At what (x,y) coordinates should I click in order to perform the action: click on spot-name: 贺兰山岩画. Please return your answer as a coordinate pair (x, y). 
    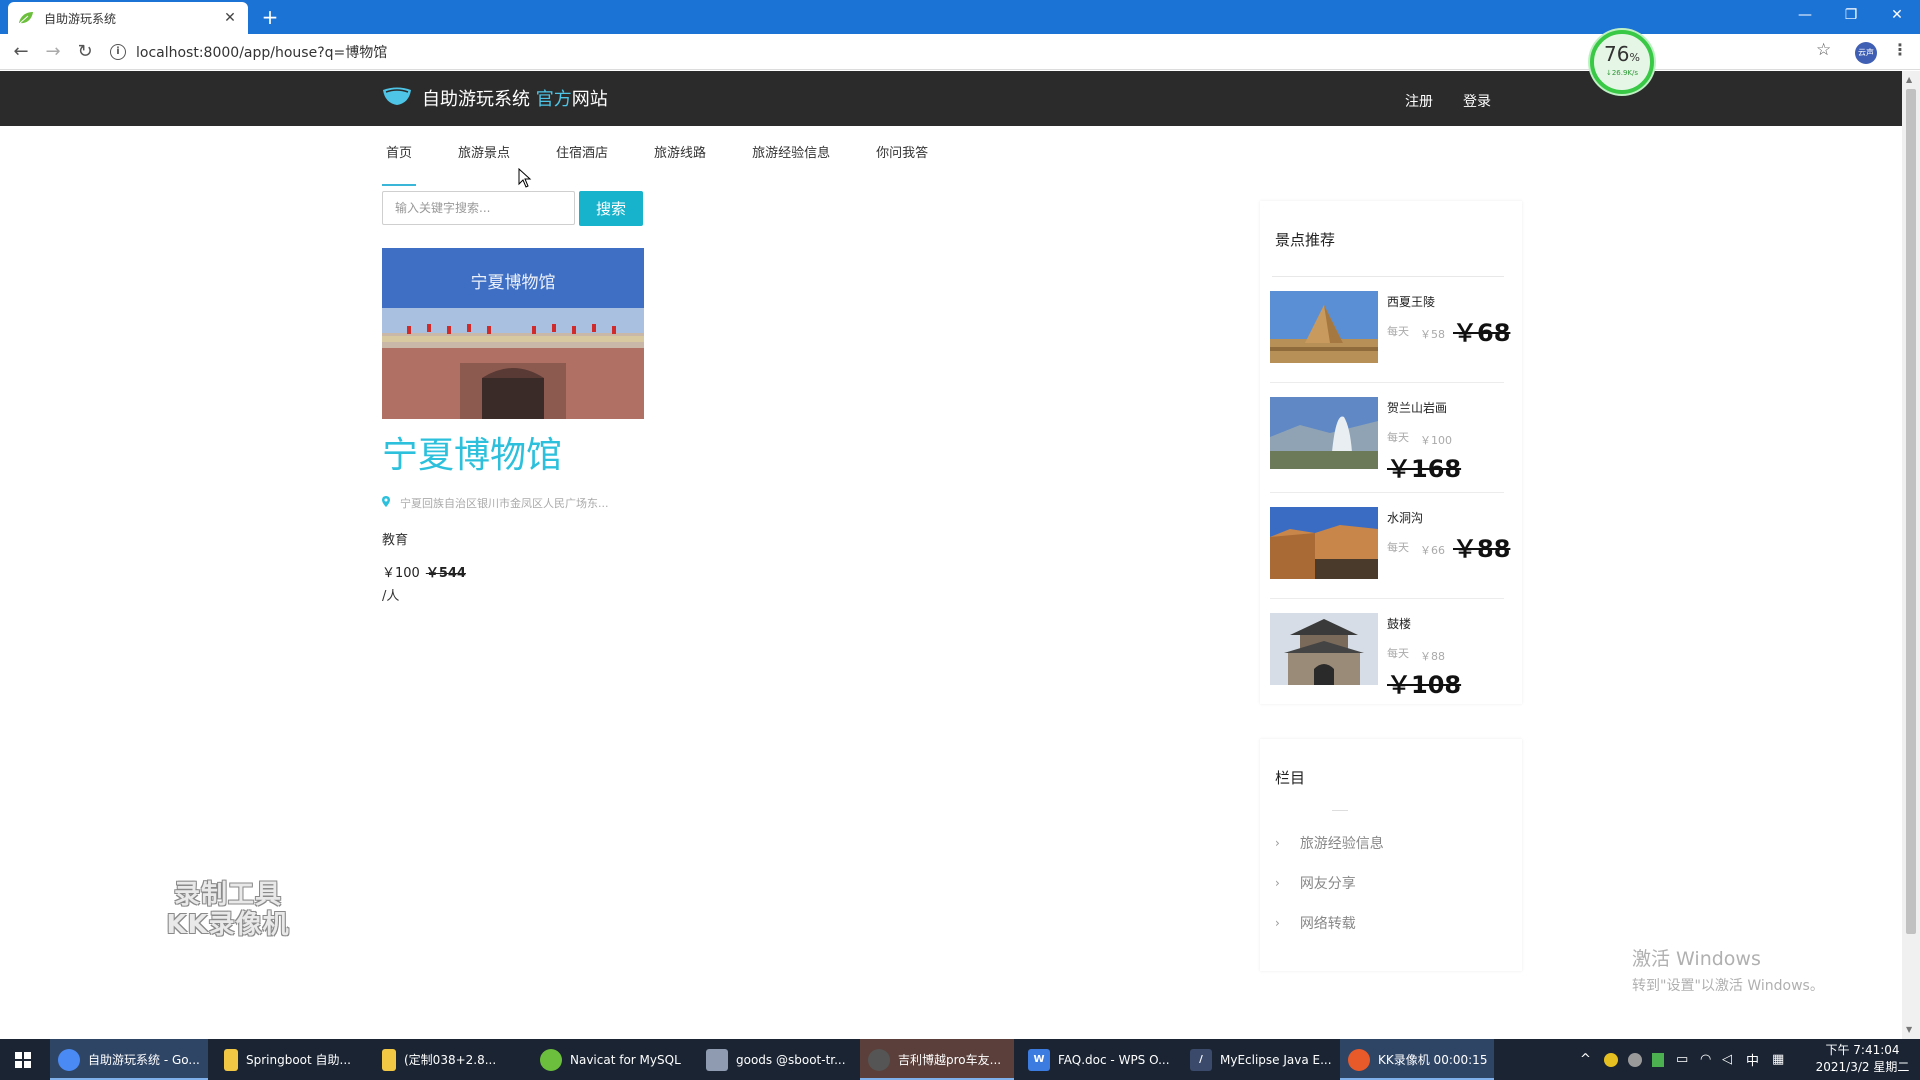
    Looking at the image, I should click on (1417, 407).